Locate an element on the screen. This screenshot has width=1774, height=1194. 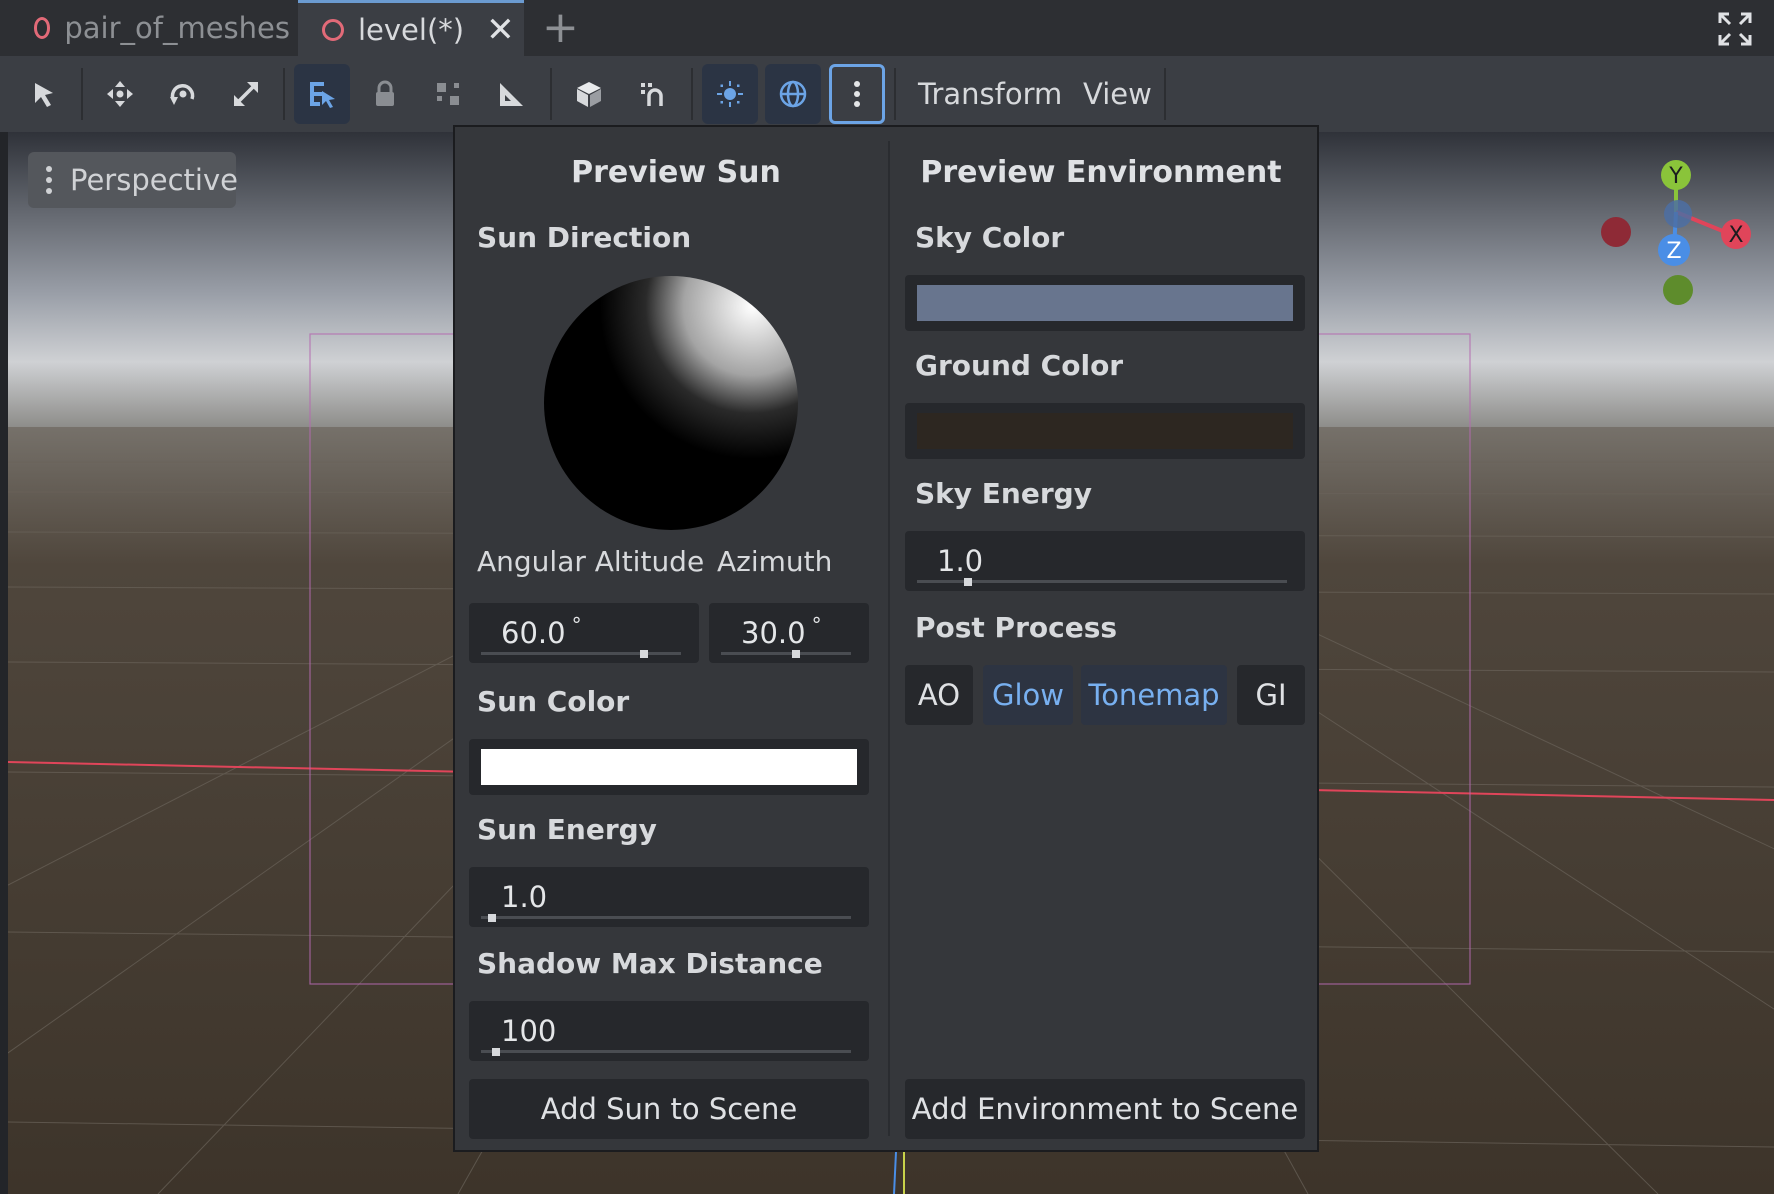
add-tab-button: + is located at coordinates (560, 28).